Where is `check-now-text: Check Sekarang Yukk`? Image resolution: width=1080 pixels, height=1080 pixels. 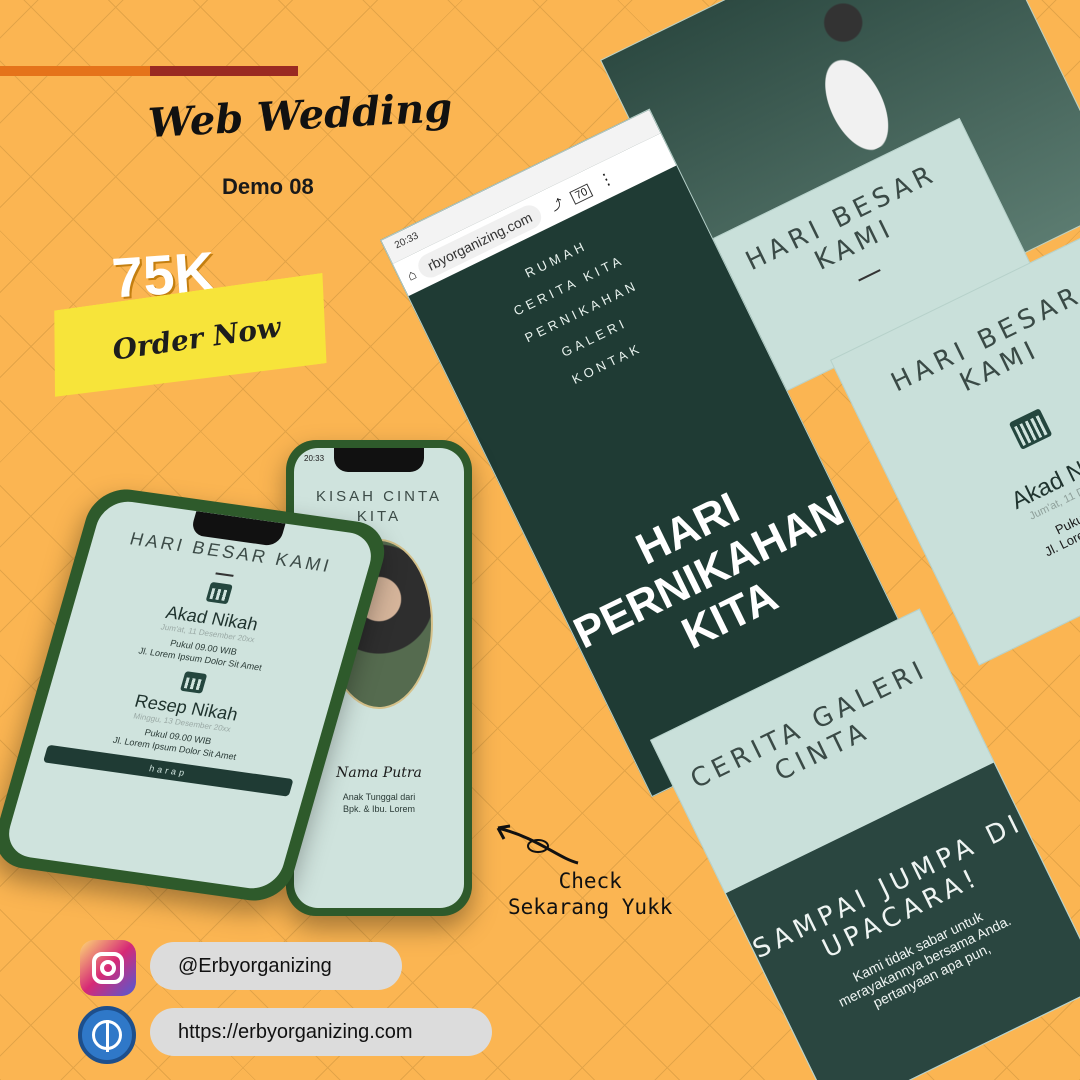
check-now-text: Check Sekarang Yukk is located at coordinates (590, 894).